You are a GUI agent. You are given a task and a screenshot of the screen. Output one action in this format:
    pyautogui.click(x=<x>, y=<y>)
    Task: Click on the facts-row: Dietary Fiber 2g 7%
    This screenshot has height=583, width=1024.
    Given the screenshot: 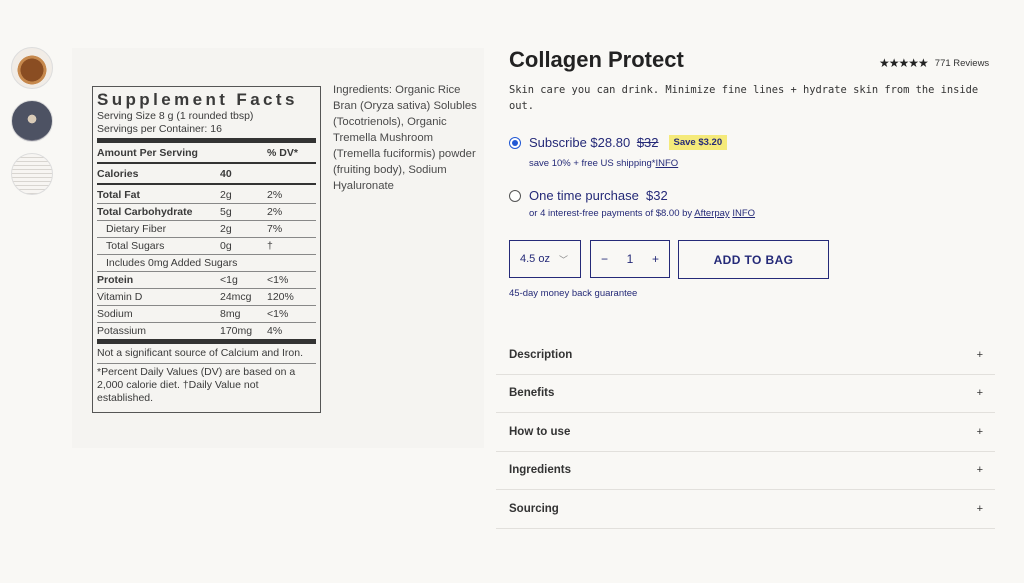 What is the action you would take?
    pyautogui.click(x=206, y=228)
    